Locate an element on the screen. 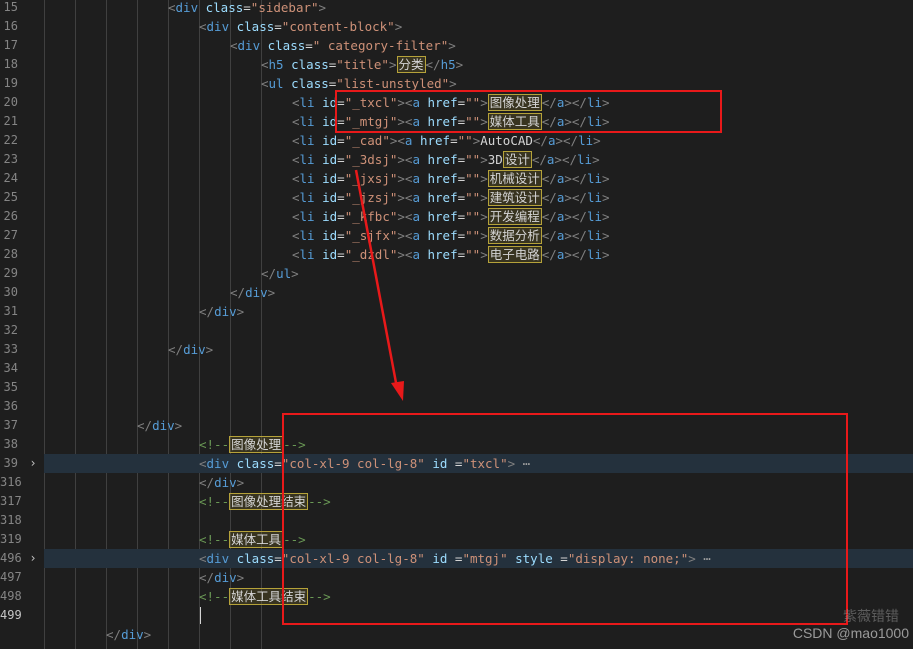  annotation-arrow is located at coordinates (379, 285).